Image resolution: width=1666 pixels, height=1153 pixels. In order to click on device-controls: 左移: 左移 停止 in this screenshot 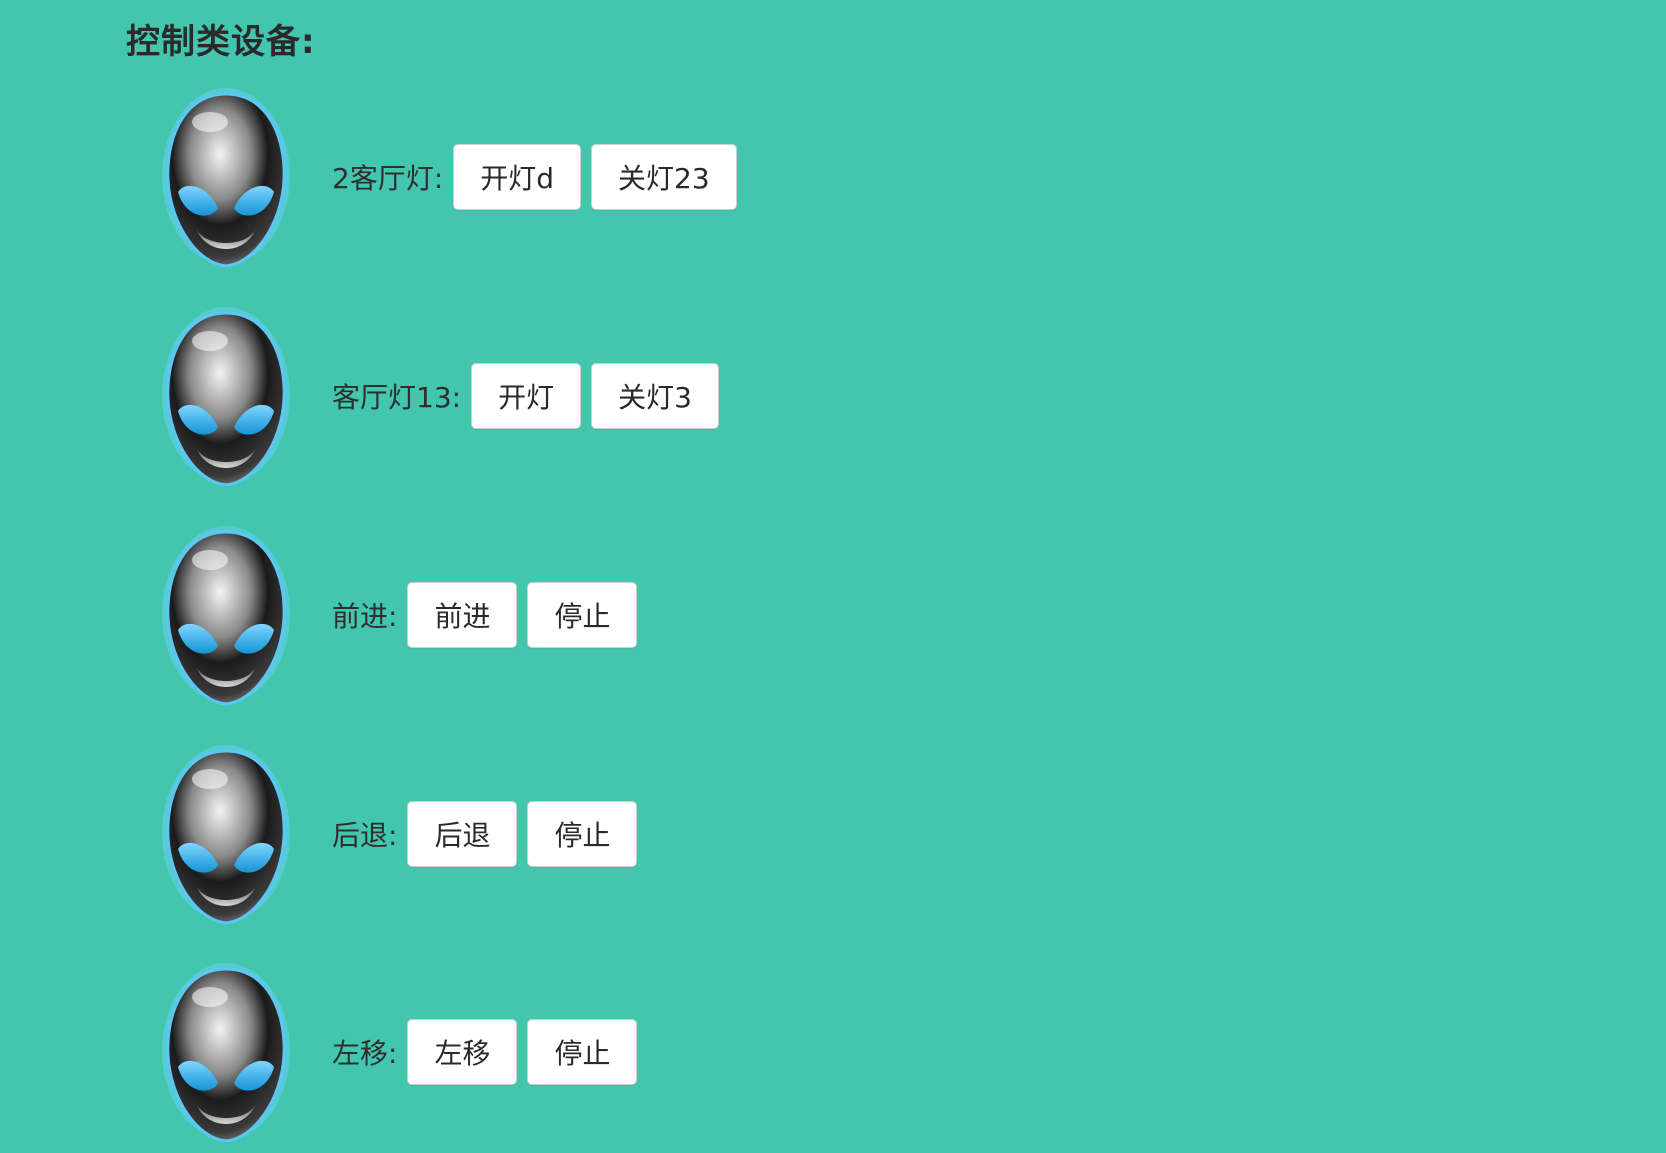, I will do `click(489, 1052)`.